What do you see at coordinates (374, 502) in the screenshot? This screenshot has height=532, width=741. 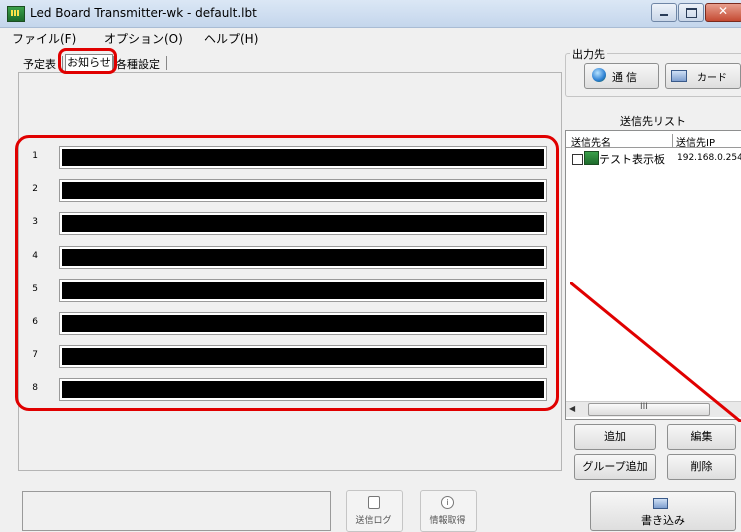 I see `document-icon` at bounding box center [374, 502].